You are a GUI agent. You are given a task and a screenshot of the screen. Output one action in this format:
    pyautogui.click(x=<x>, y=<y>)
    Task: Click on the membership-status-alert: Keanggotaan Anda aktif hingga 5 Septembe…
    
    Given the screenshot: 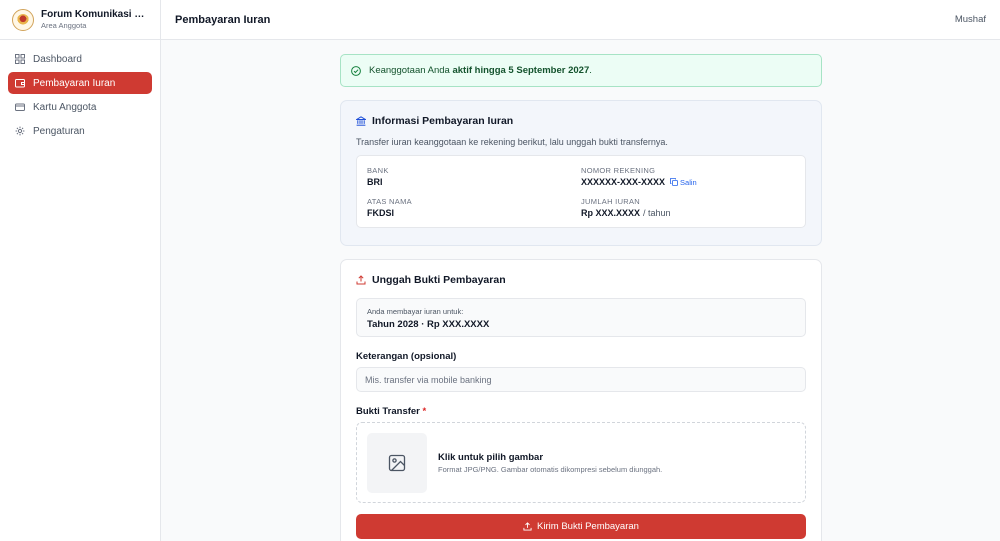 What is the action you would take?
    pyautogui.click(x=581, y=70)
    